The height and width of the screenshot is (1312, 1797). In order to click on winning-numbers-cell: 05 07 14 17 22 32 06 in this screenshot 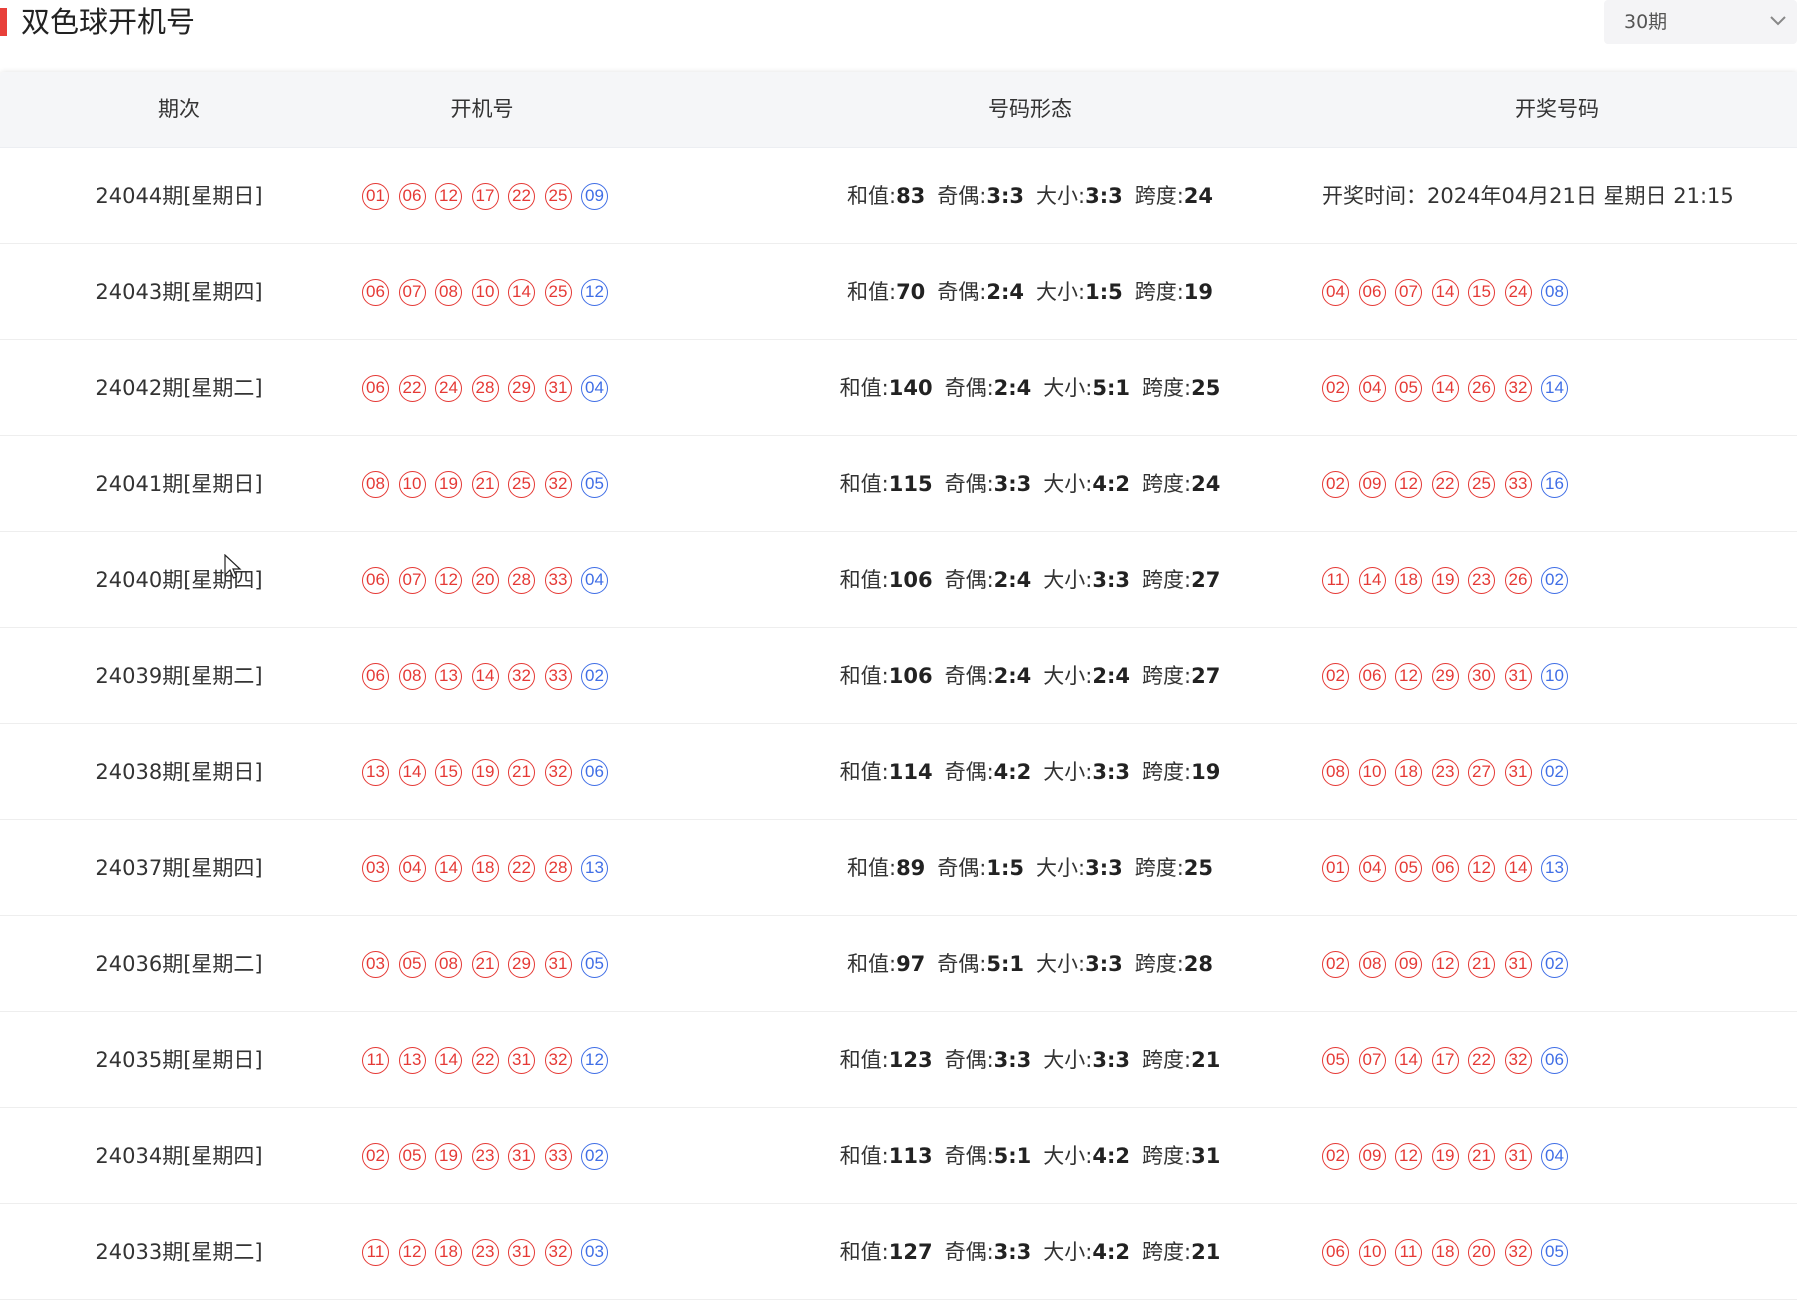, I will do `click(1557, 1060)`.